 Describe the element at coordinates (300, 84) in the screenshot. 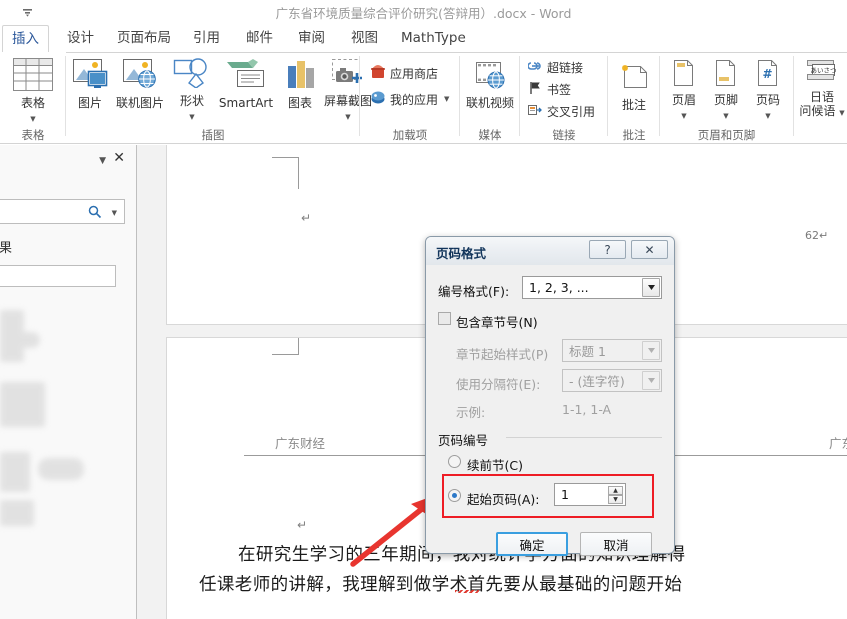

I see `insert-chart-button: 图表` at that location.